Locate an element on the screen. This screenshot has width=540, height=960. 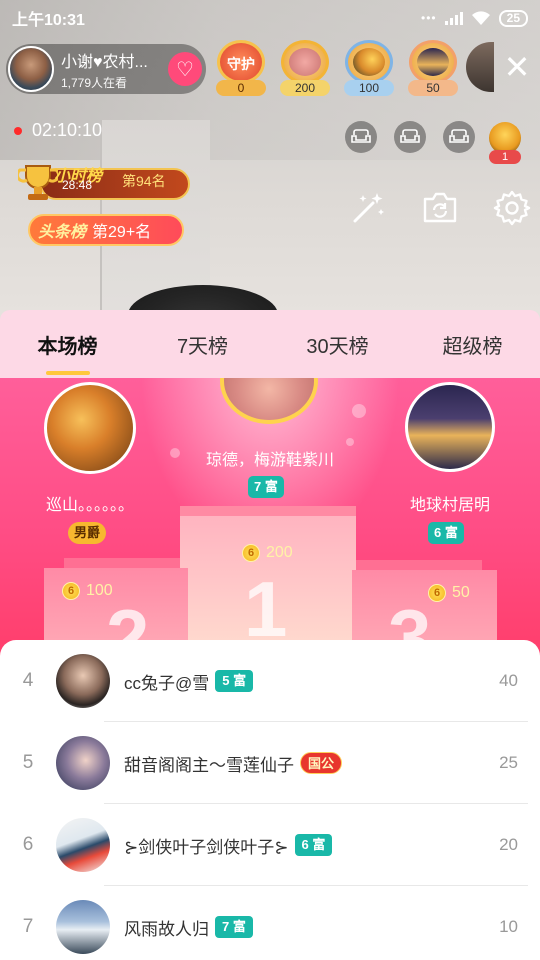
recording-dot-icon is located at coordinates (18, 130).